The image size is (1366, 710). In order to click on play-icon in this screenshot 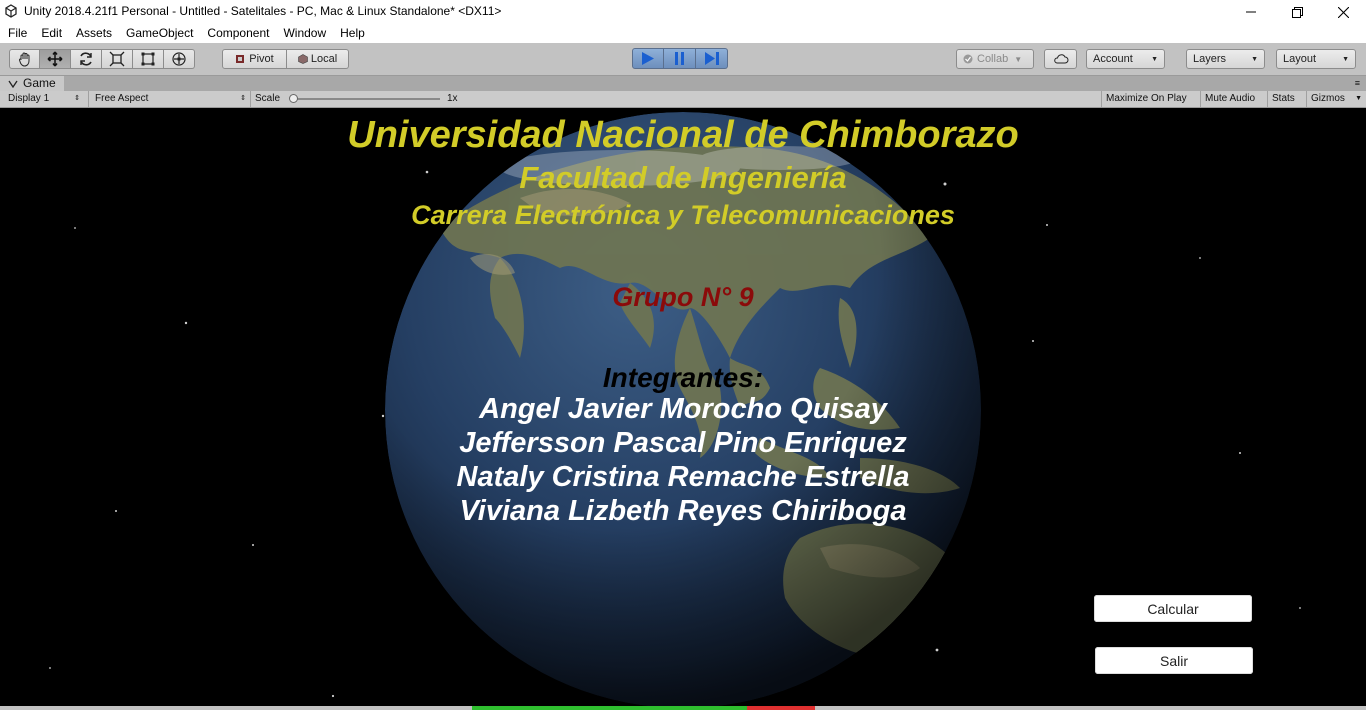, I will do `click(648, 58)`.